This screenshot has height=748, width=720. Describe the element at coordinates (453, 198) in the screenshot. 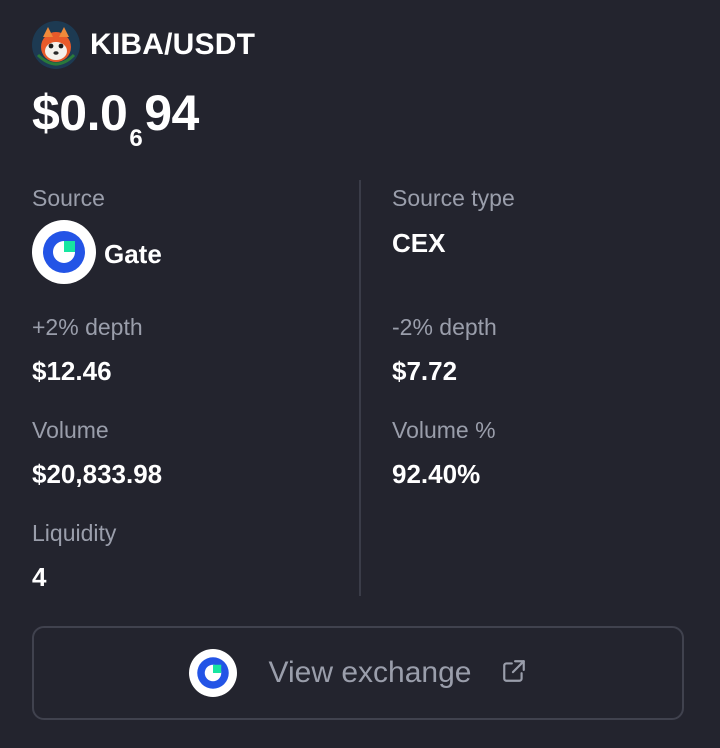

I see `source-type-label: Source type` at that location.